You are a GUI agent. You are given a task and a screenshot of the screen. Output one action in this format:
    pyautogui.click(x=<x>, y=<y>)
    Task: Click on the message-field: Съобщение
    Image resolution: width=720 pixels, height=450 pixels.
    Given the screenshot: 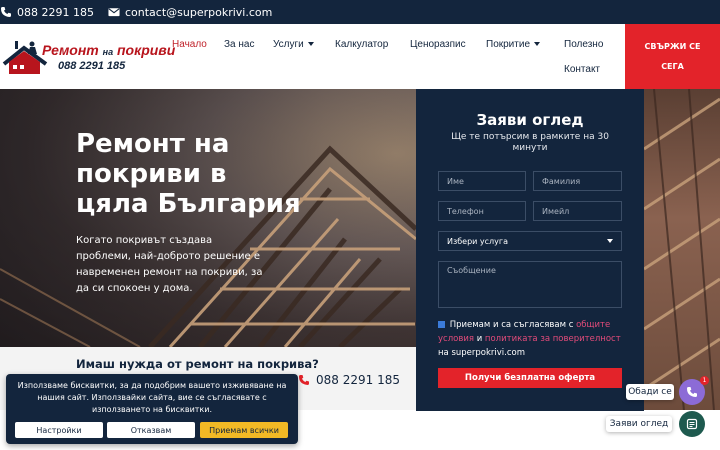 What is the action you would take?
    pyautogui.click(x=530, y=284)
    